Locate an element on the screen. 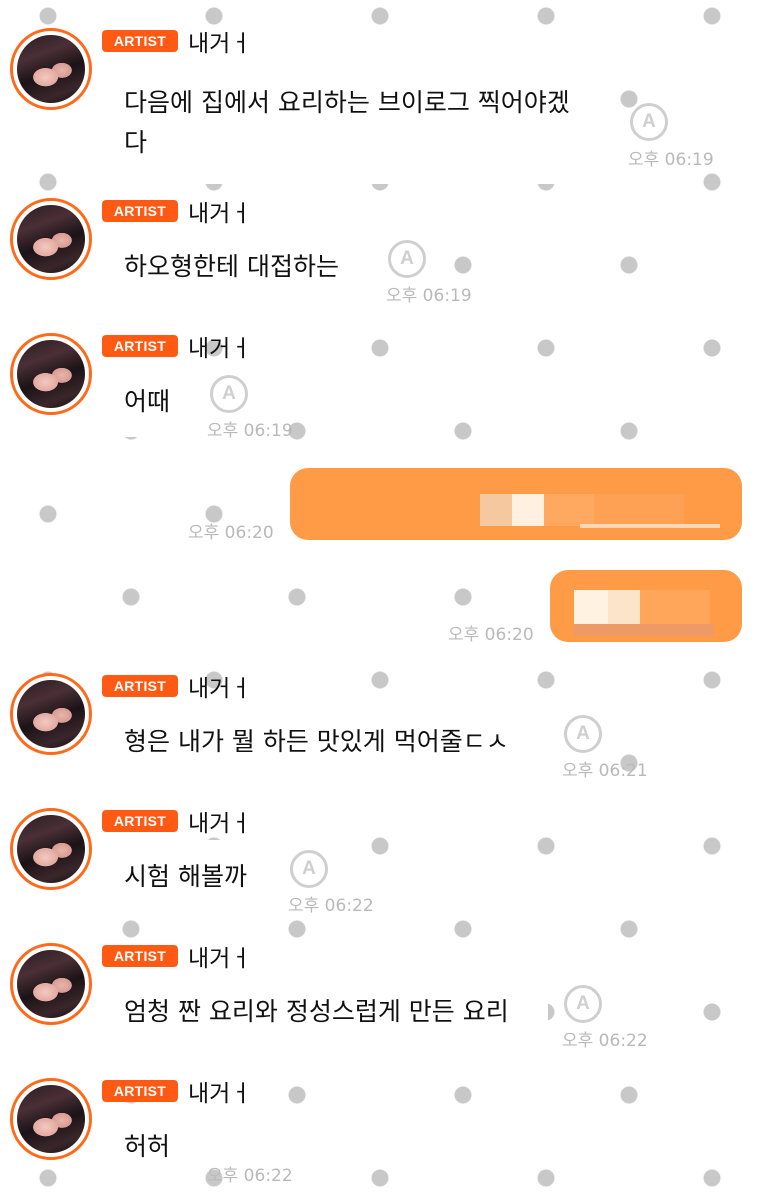 The width and height of the screenshot is (757, 1200). message-text: 하오형한테 대접하는 is located at coordinates (231, 266).